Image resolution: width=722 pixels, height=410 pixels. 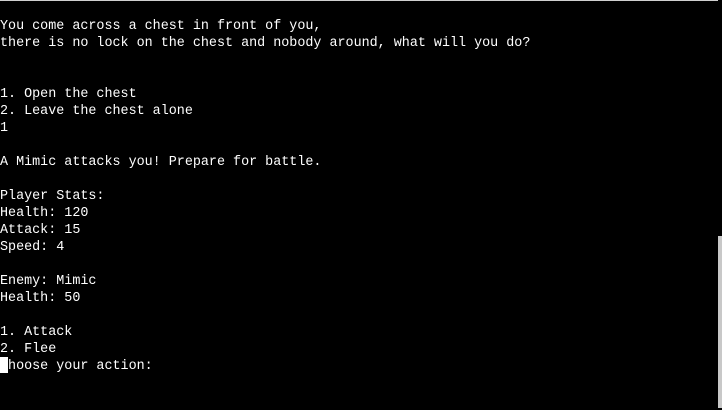 What do you see at coordinates (44, 213) in the screenshot?
I see `terminal-line: Health: 120` at bounding box center [44, 213].